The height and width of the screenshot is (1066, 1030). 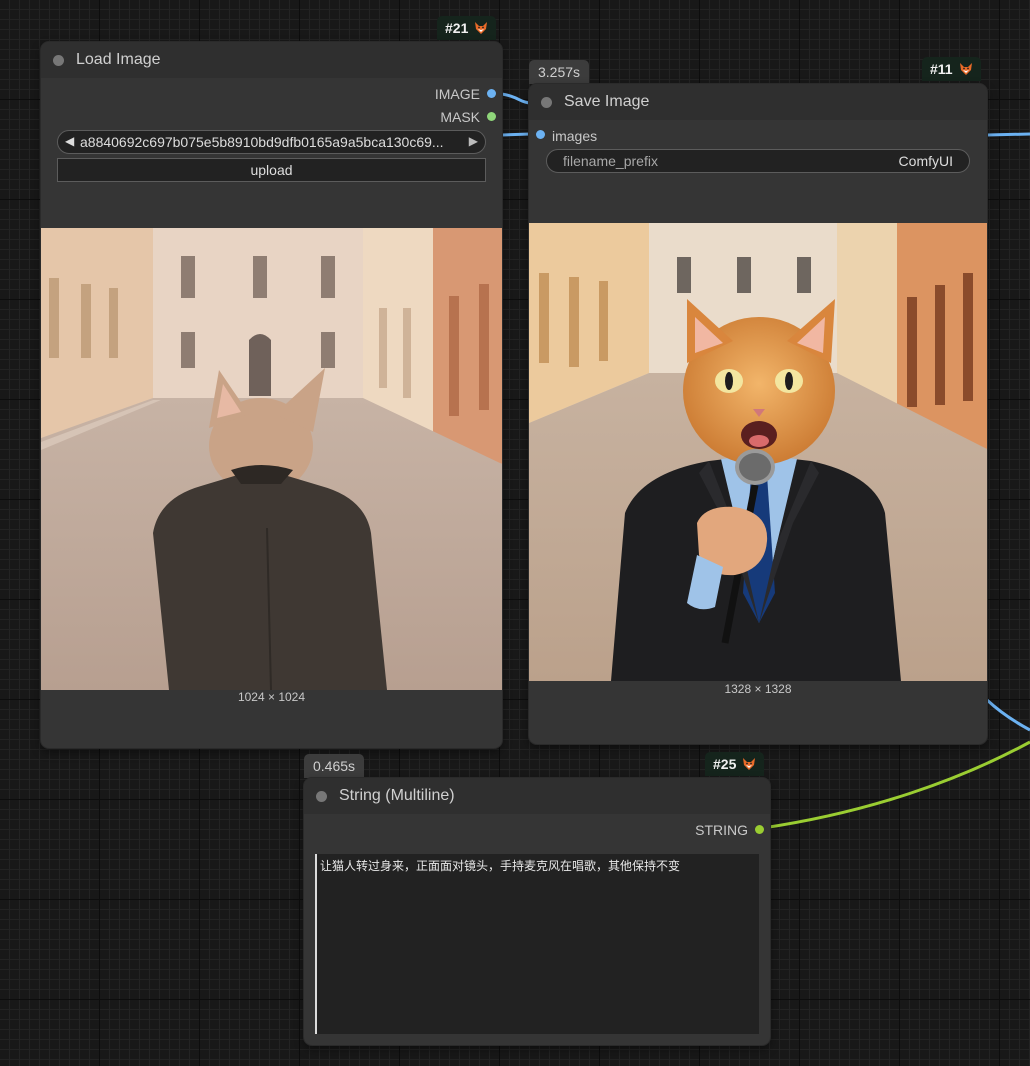 I want to click on output-slot-string, so click(x=759, y=829).